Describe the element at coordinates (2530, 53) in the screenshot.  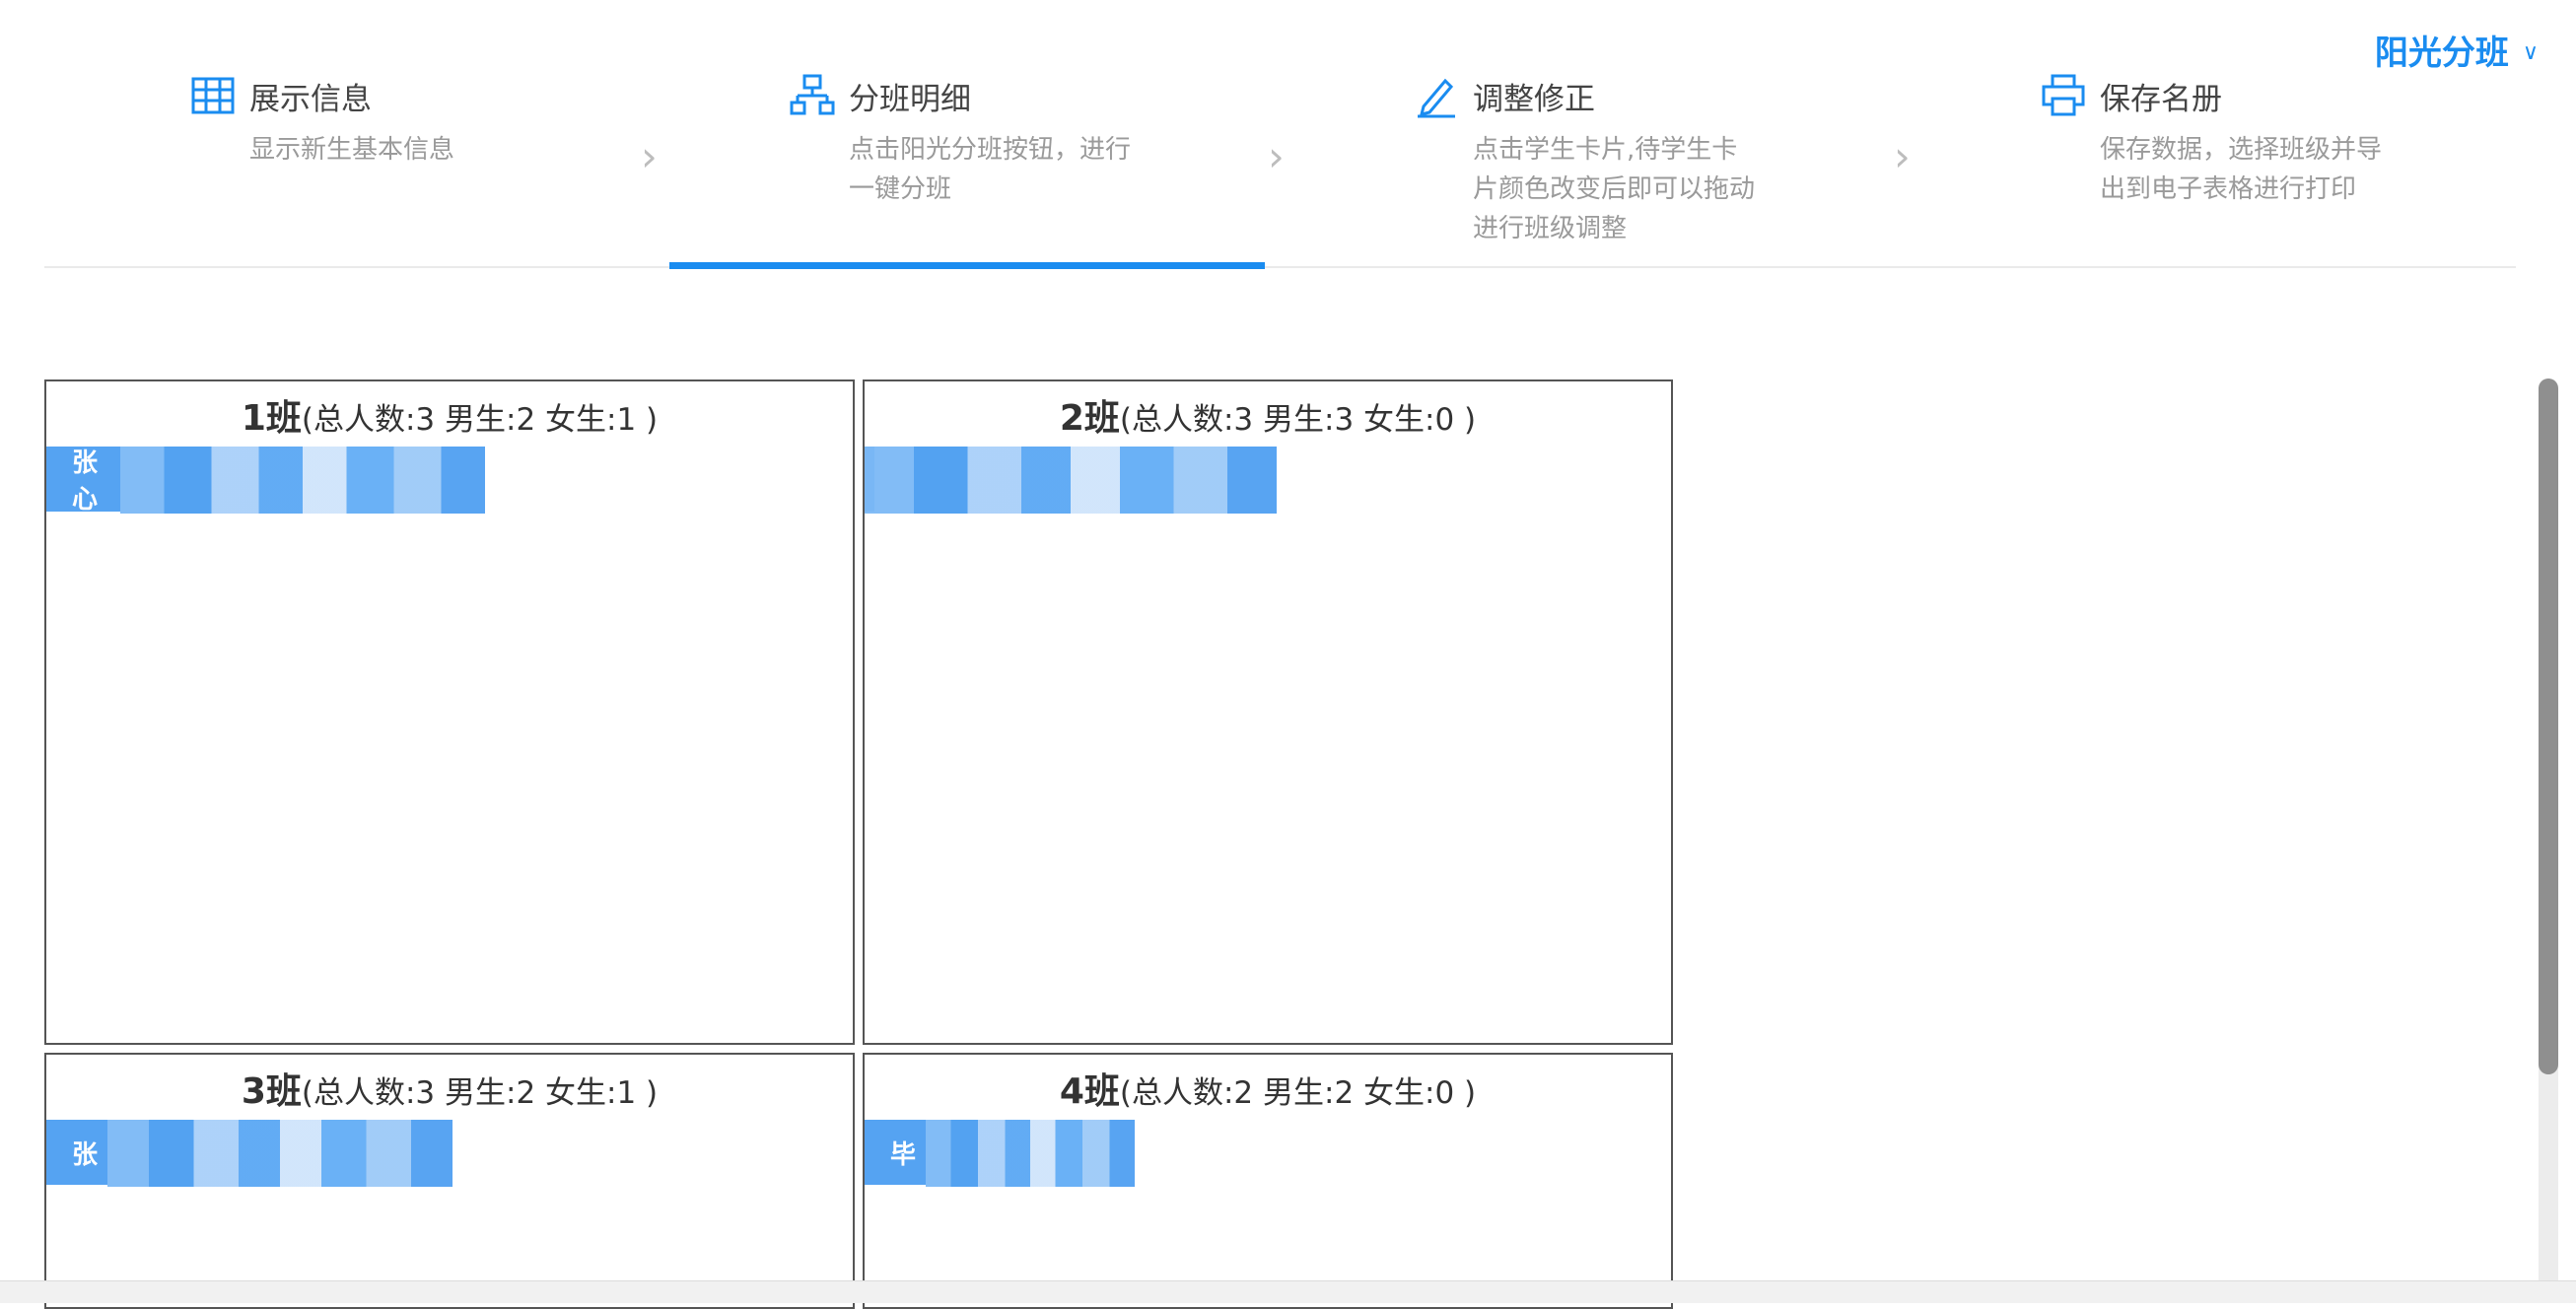
I see `chevron-down-icon: ∨` at that location.